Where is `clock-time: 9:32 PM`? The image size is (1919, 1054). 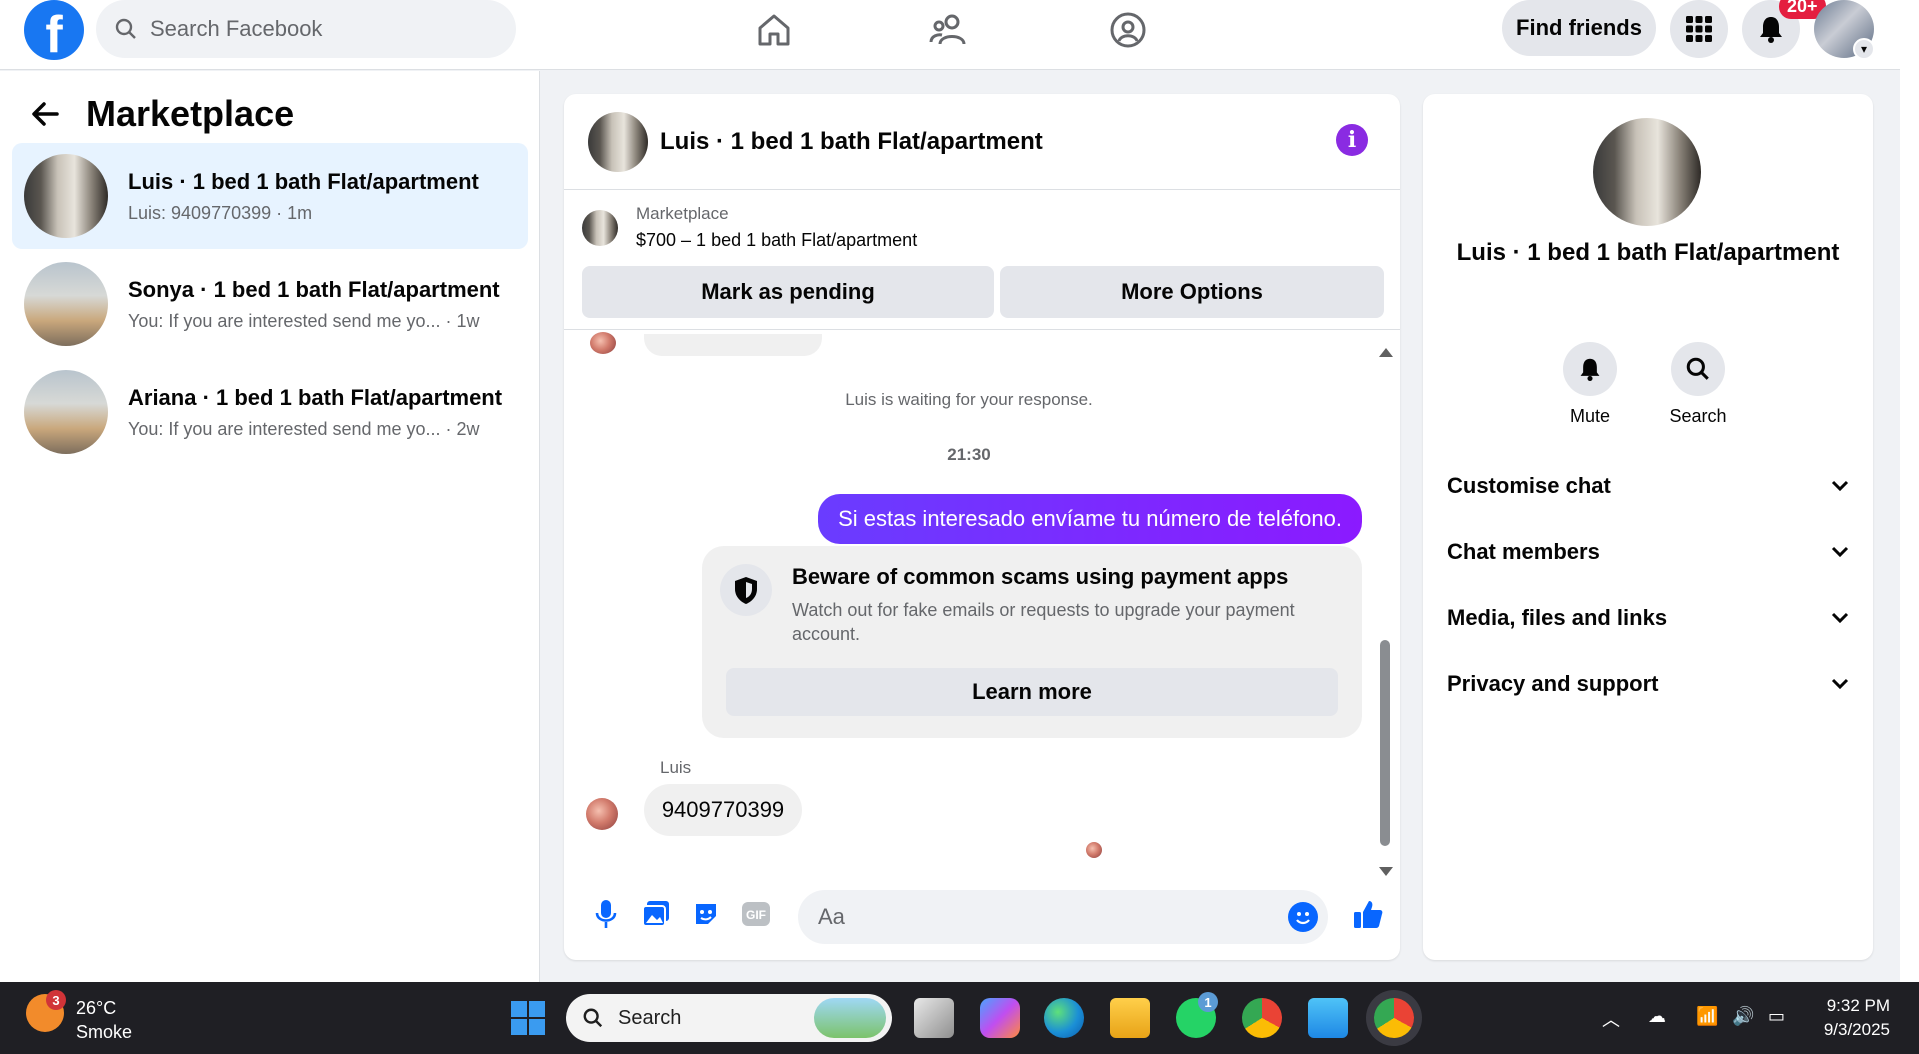
clock-time: 9:32 PM is located at coordinates (1858, 1005).